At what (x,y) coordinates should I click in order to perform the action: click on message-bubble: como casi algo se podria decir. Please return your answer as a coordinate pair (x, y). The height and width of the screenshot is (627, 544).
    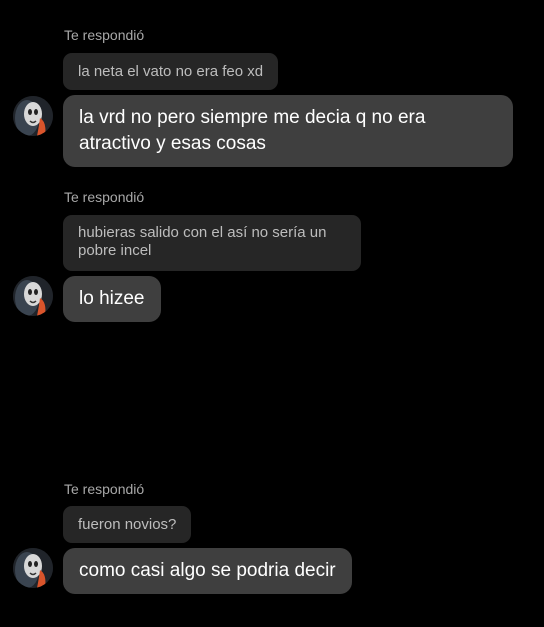
    Looking at the image, I should click on (207, 571).